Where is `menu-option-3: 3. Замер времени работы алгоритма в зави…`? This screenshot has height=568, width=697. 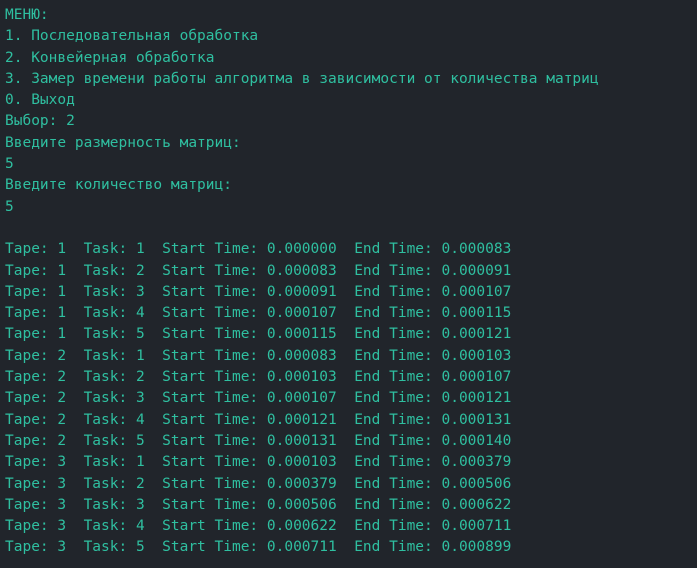
menu-option-3: 3. Замер времени работы алгоритма в зави… is located at coordinates (302, 78).